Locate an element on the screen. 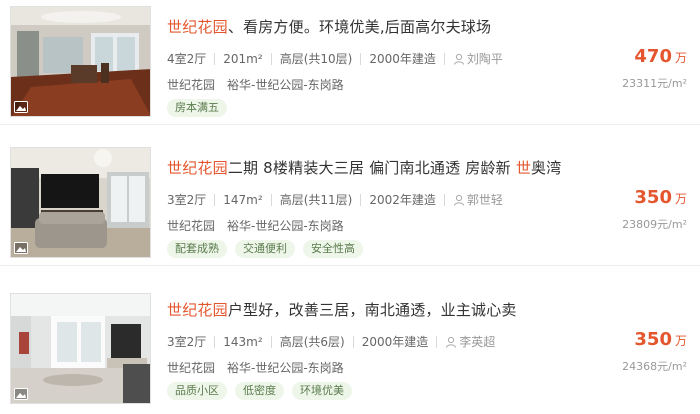 The width and height of the screenshot is (700, 414). unit-price: 23311元/m² is located at coordinates (654, 83).